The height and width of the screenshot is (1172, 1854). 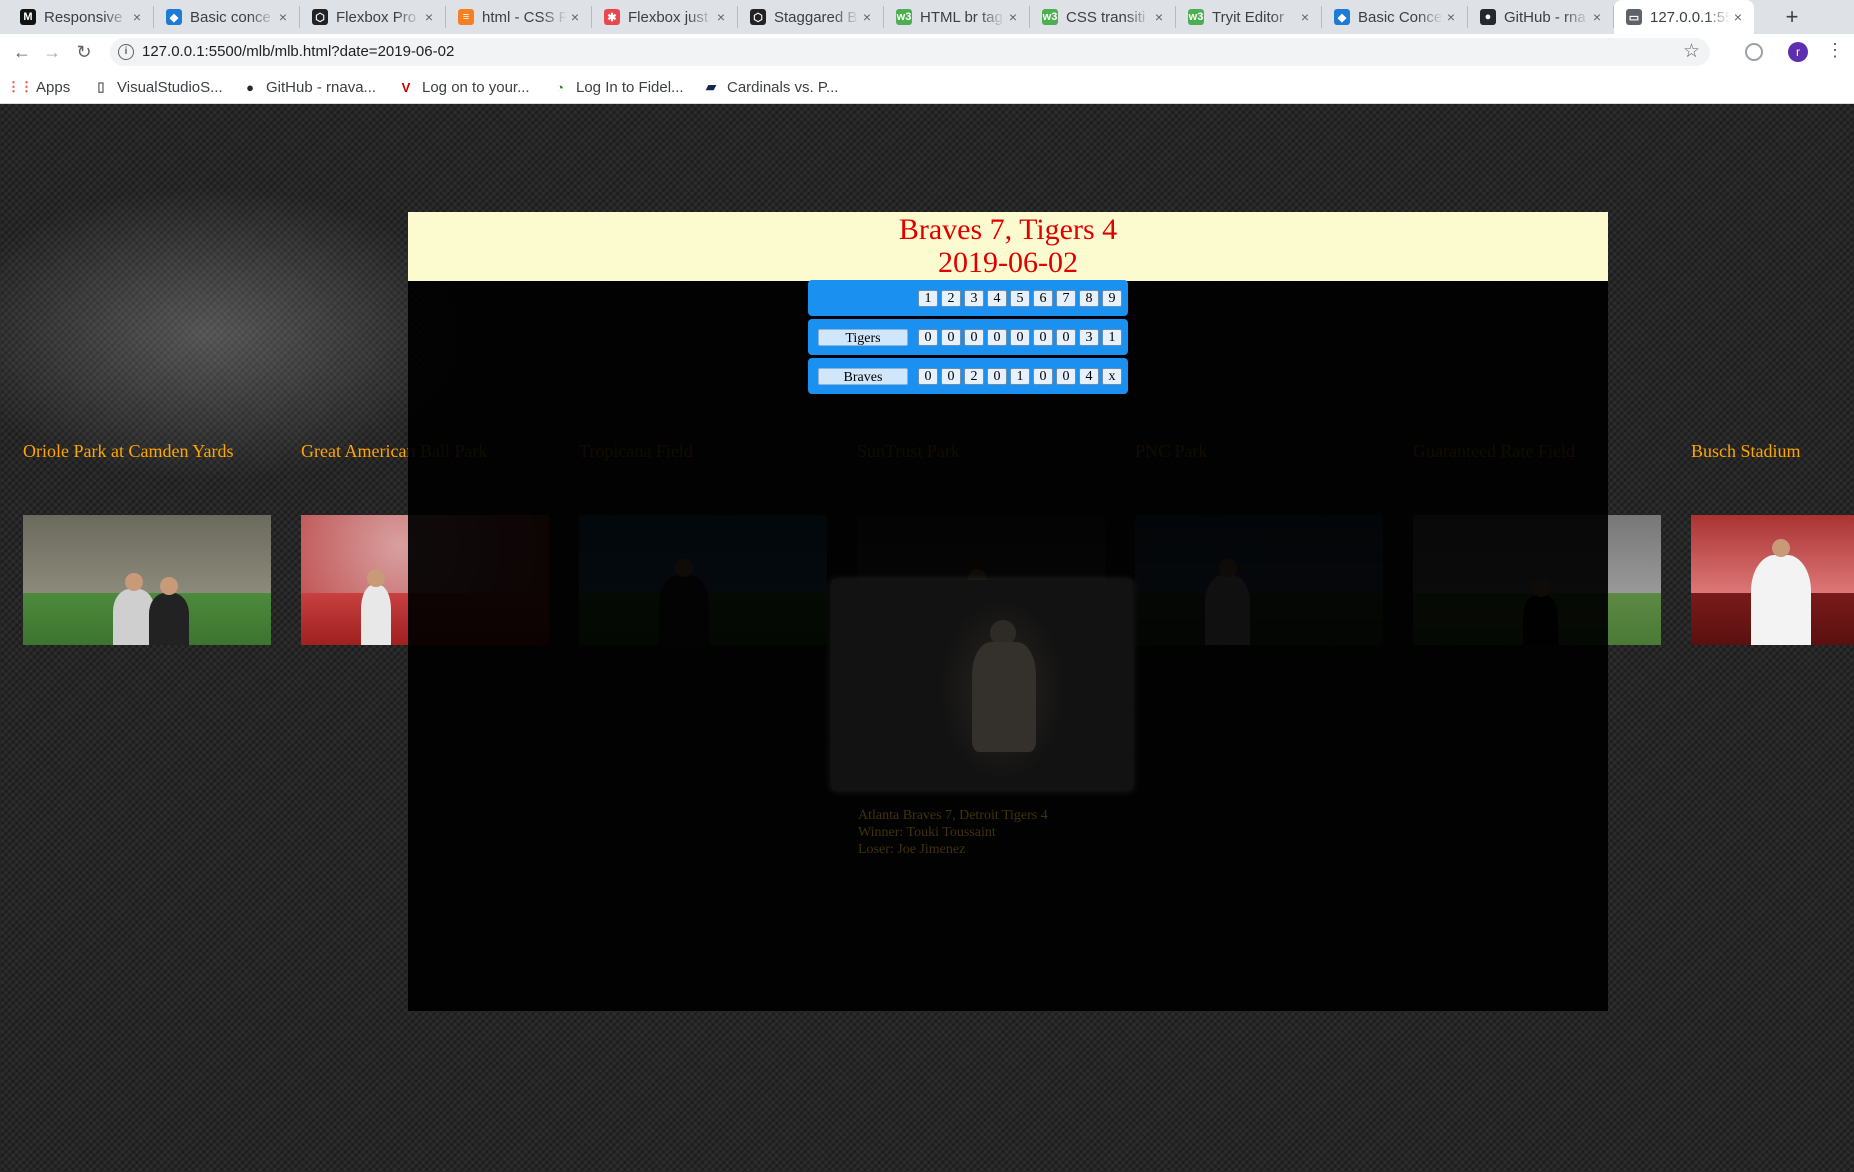 I want to click on browser-tab: w3 HTML br tag ×, so click(x=957, y=17).